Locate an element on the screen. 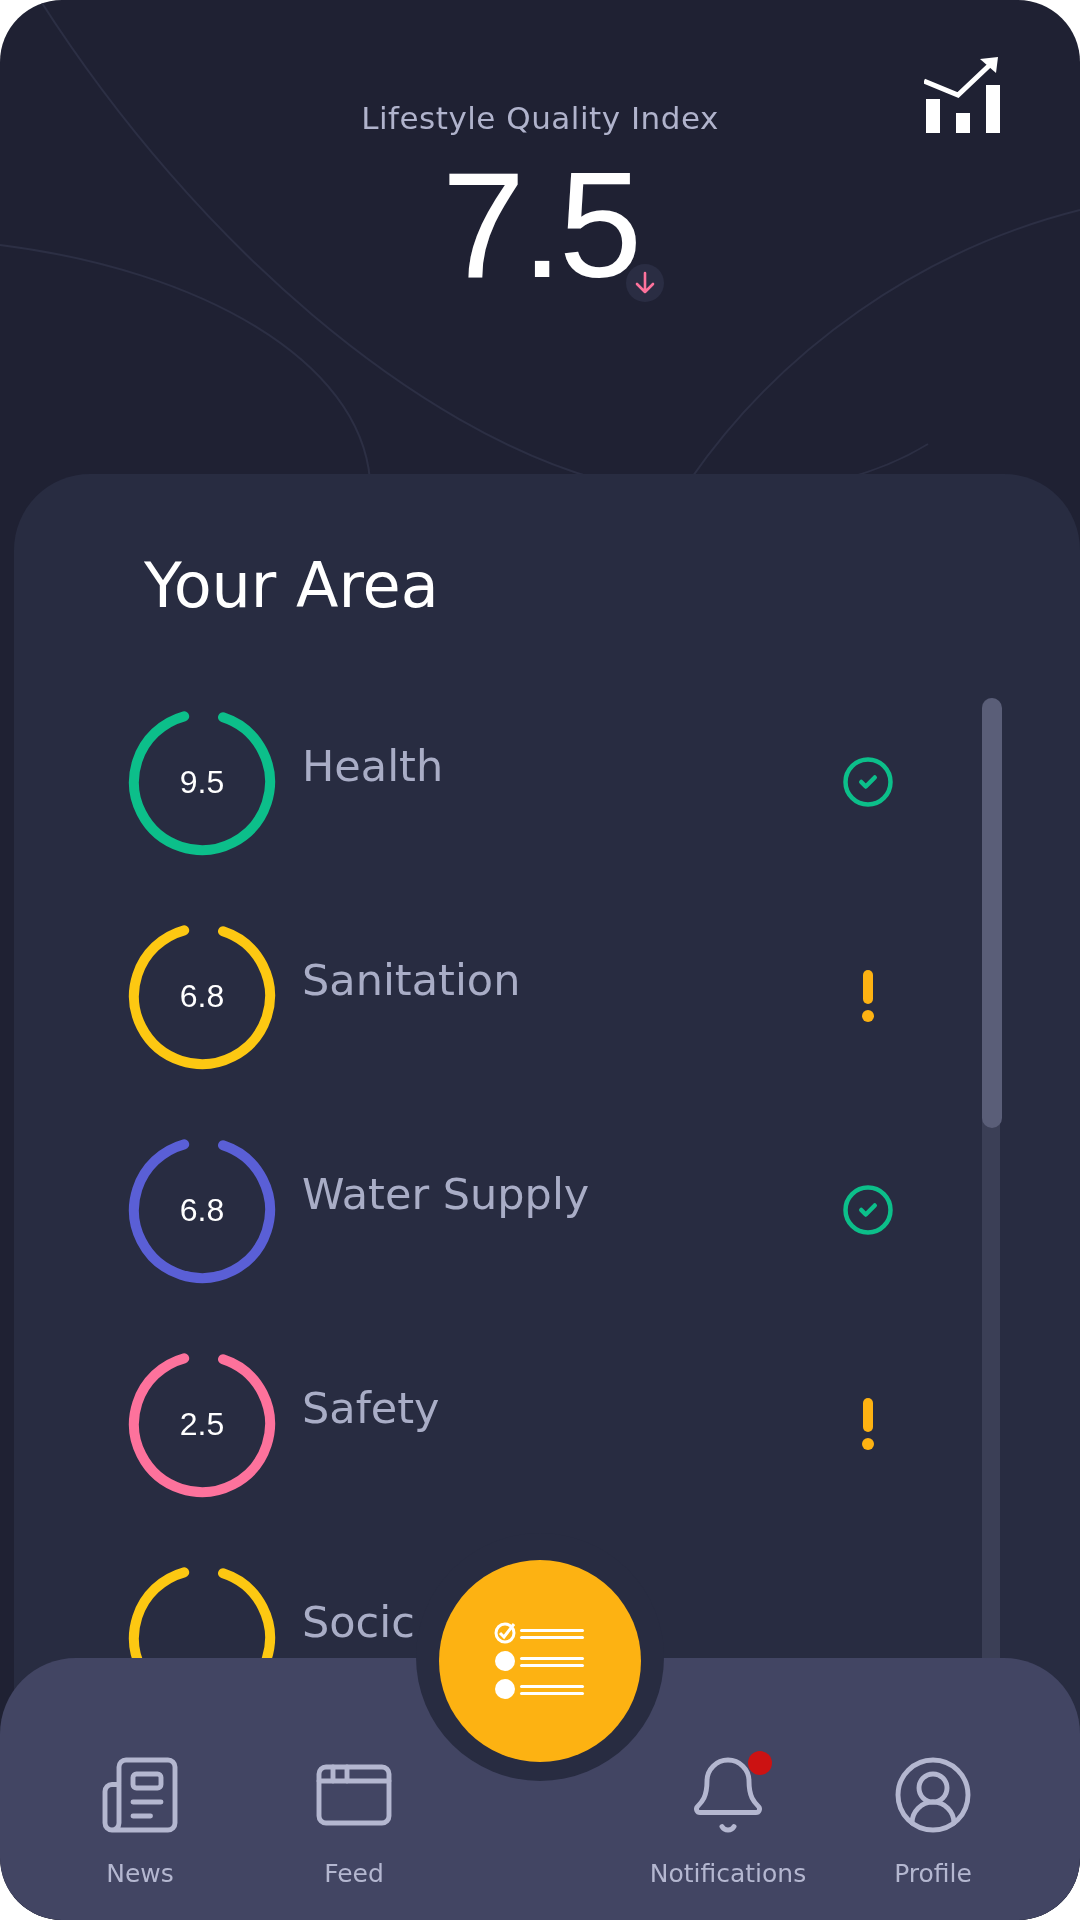 Image resolution: width=1080 pixels, height=1920 pixels. nav-tab: News is located at coordinates (140, 1820).